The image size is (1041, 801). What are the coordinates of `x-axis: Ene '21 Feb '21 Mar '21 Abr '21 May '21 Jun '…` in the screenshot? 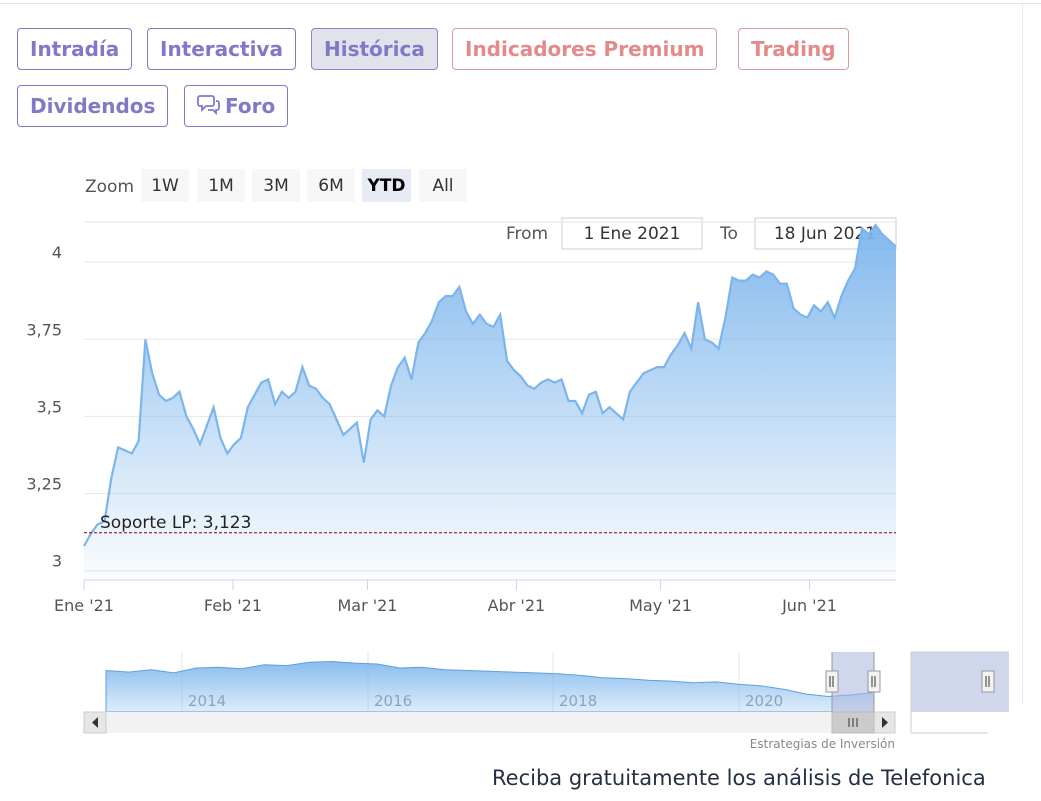 It's located at (445, 597).